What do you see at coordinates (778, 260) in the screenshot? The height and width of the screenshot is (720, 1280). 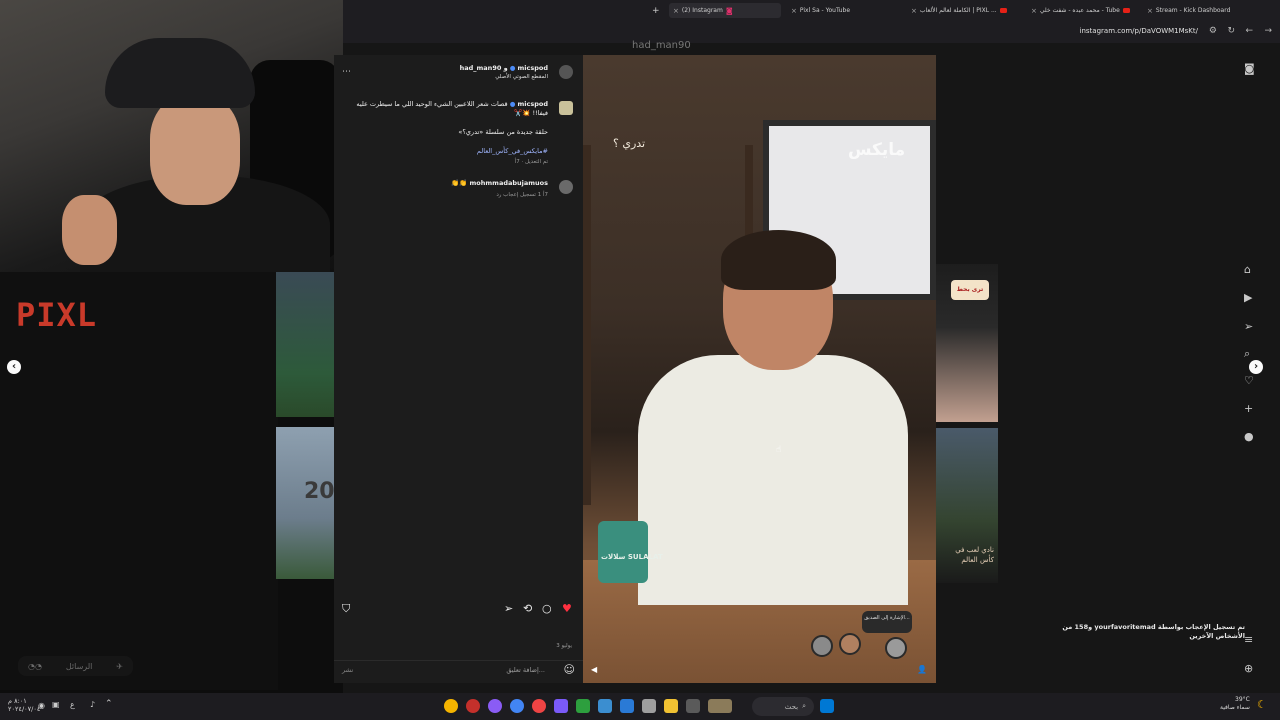 I see `presenter-hair` at bounding box center [778, 260].